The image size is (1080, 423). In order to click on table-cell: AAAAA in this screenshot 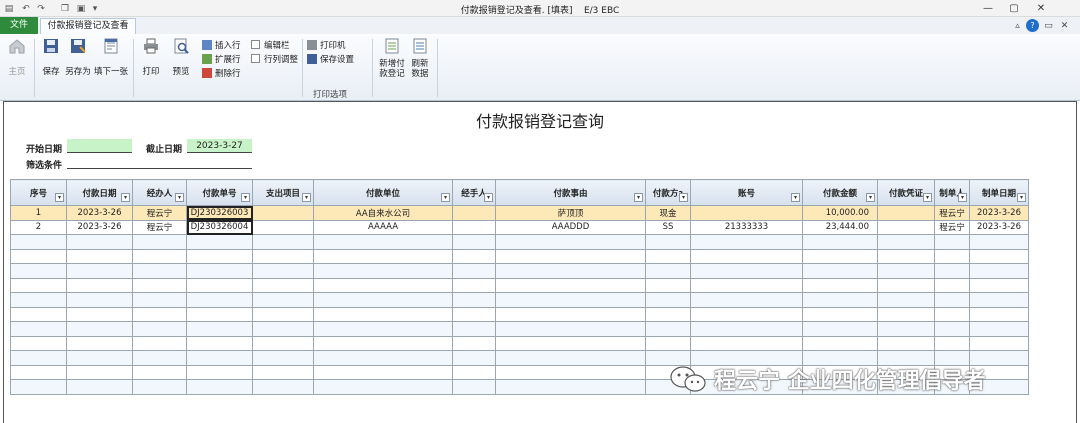, I will do `click(383, 227)`.